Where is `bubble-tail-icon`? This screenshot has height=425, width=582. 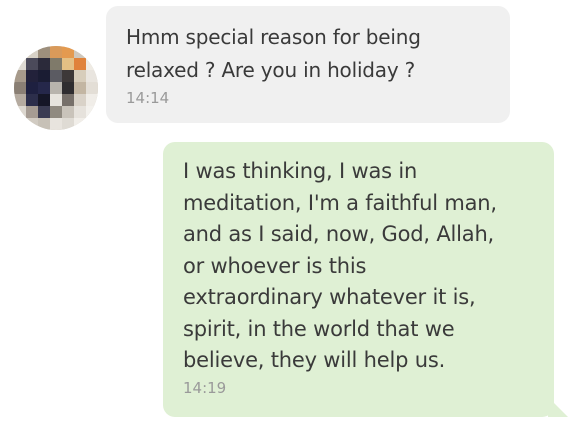
bubble-tail-icon is located at coordinates (558, 407).